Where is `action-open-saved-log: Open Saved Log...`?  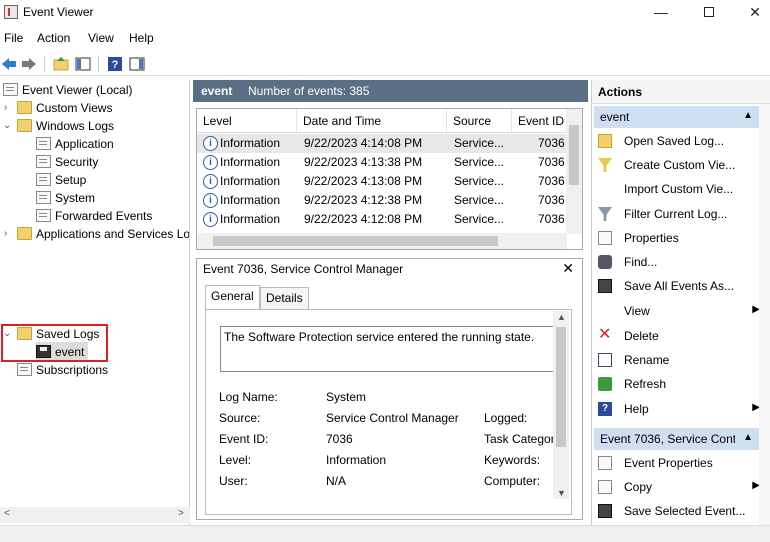 action-open-saved-log: Open Saved Log... is located at coordinates (677, 141).